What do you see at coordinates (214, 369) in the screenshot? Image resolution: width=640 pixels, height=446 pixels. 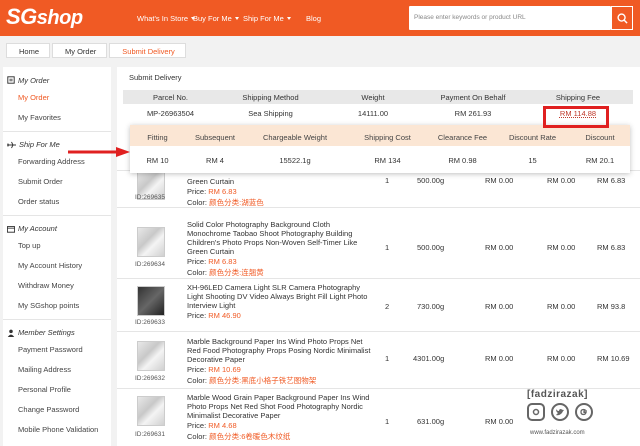 I see `product-price: Price: RM 10.69` at bounding box center [214, 369].